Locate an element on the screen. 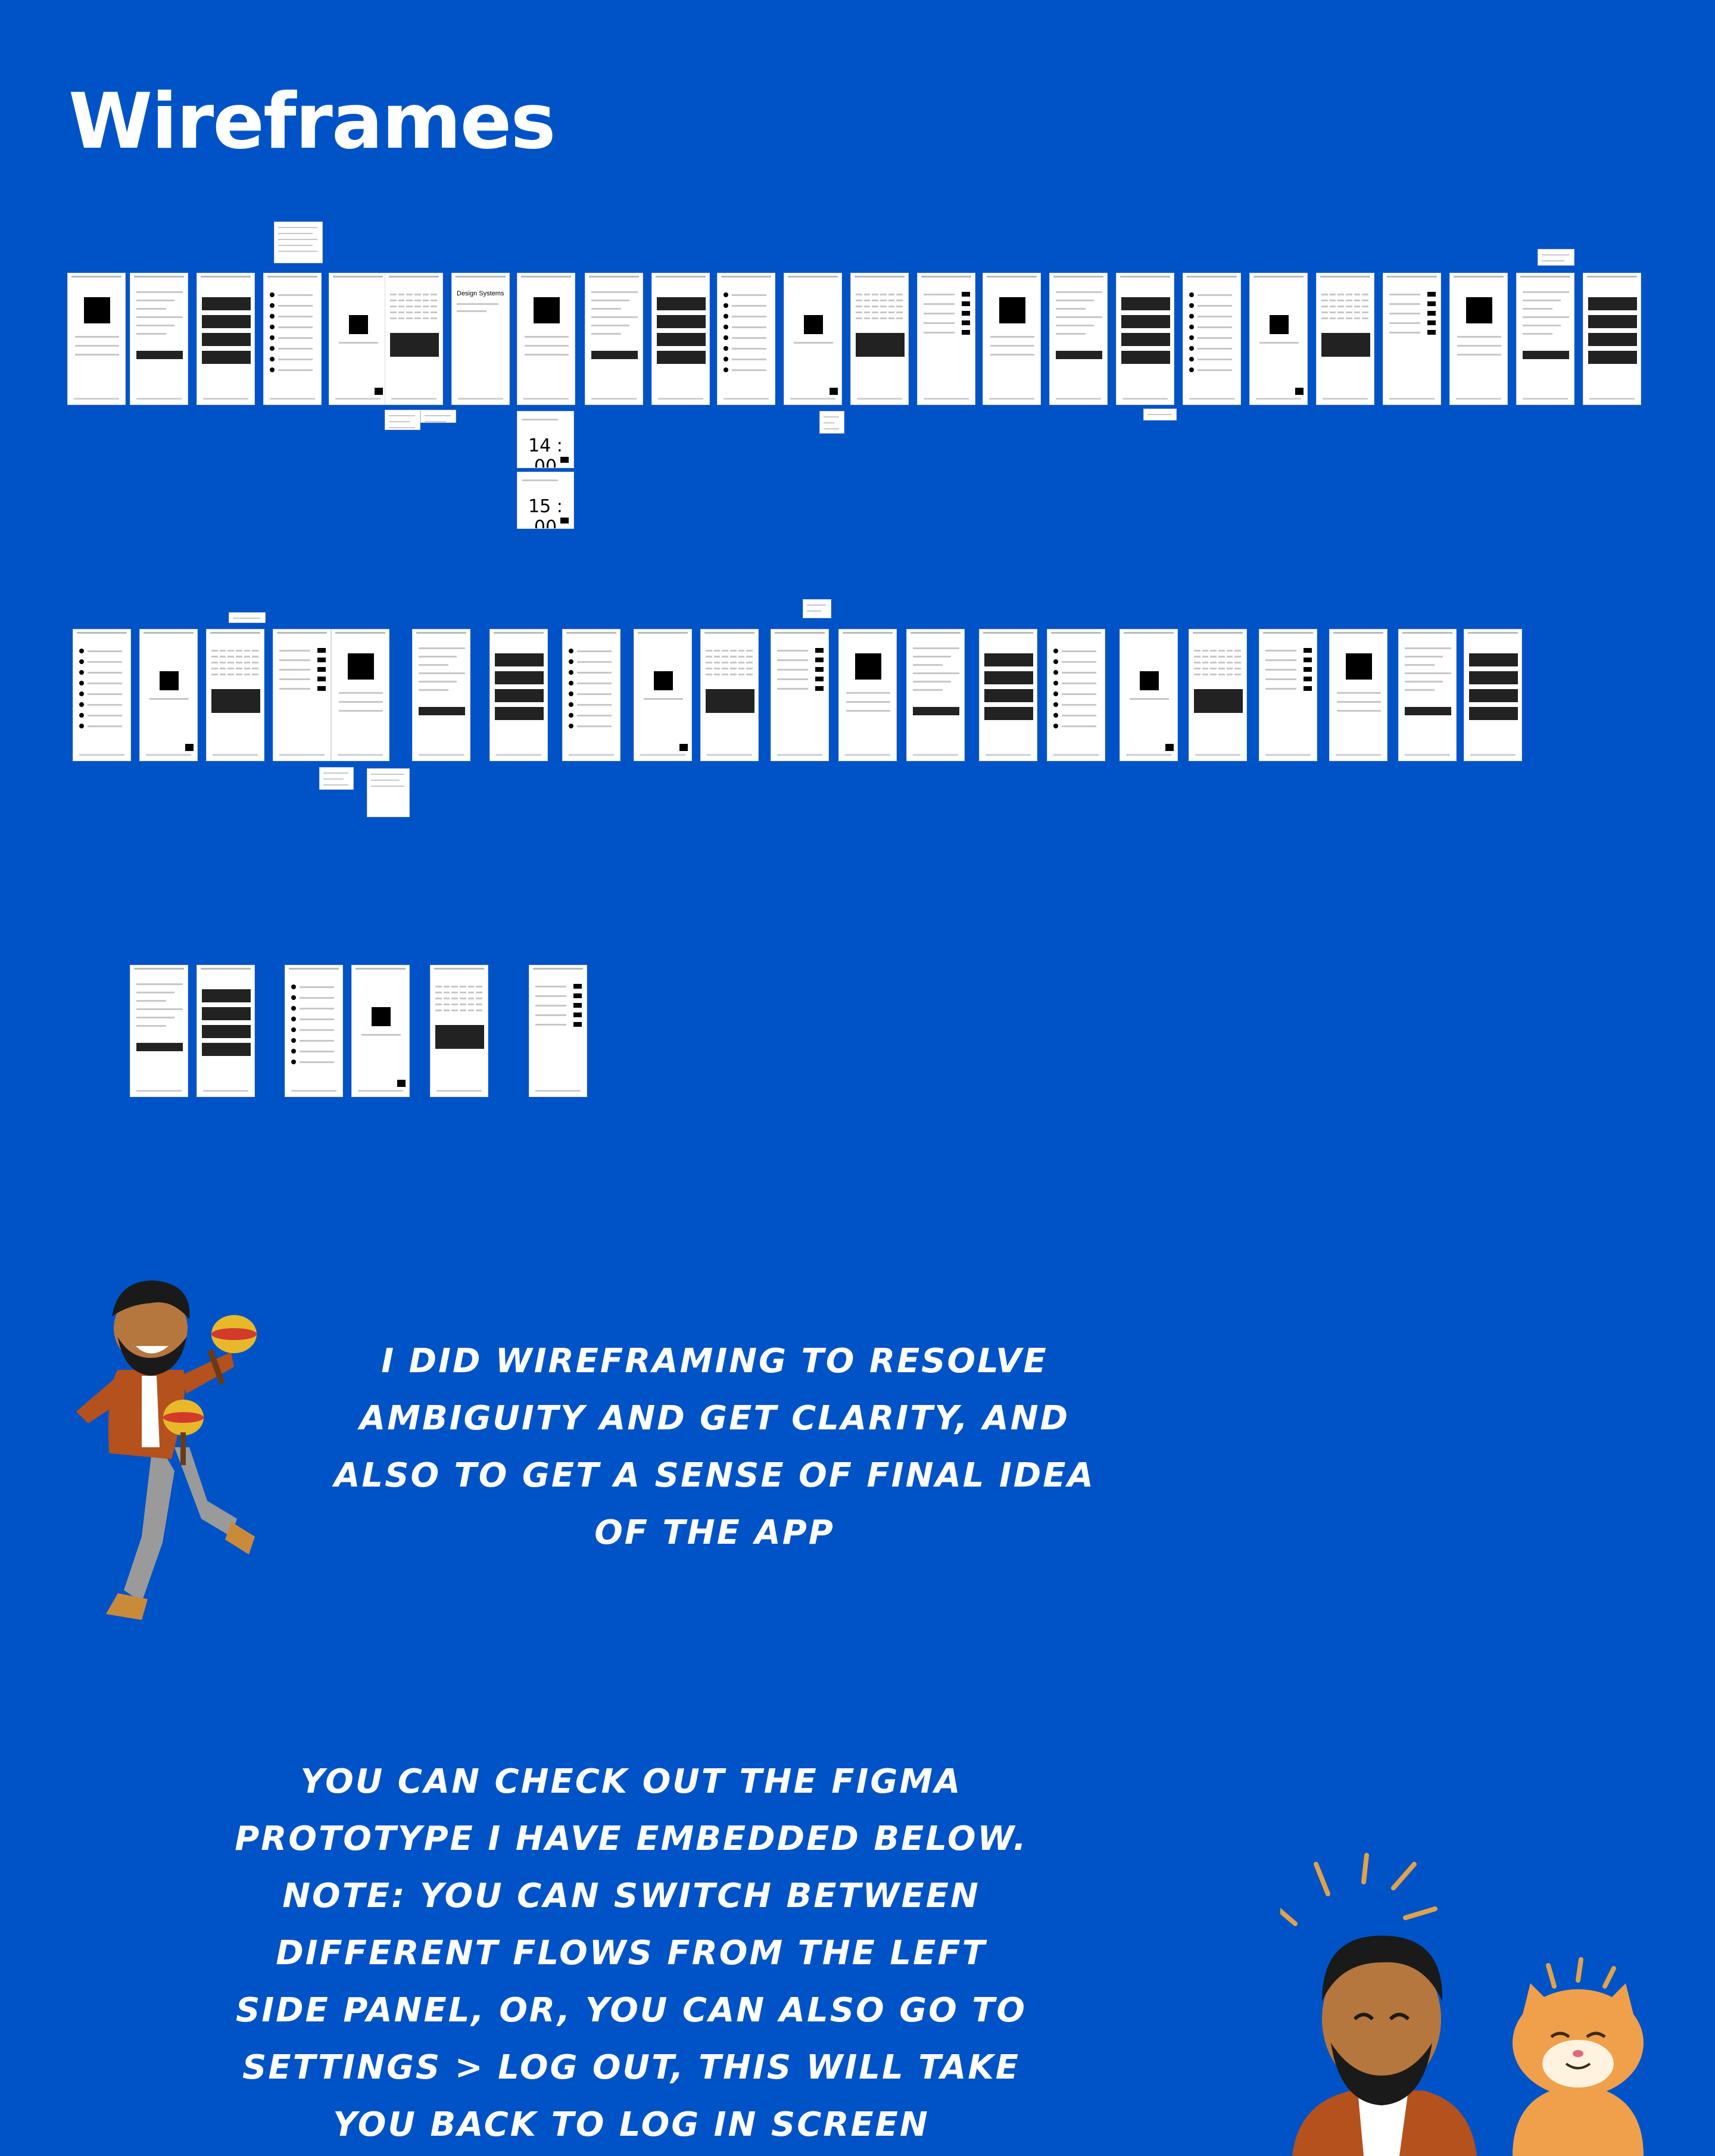 This screenshot has width=1715, height=2156. time-picker-frame: 15 : 00 is located at coordinates (546, 501).